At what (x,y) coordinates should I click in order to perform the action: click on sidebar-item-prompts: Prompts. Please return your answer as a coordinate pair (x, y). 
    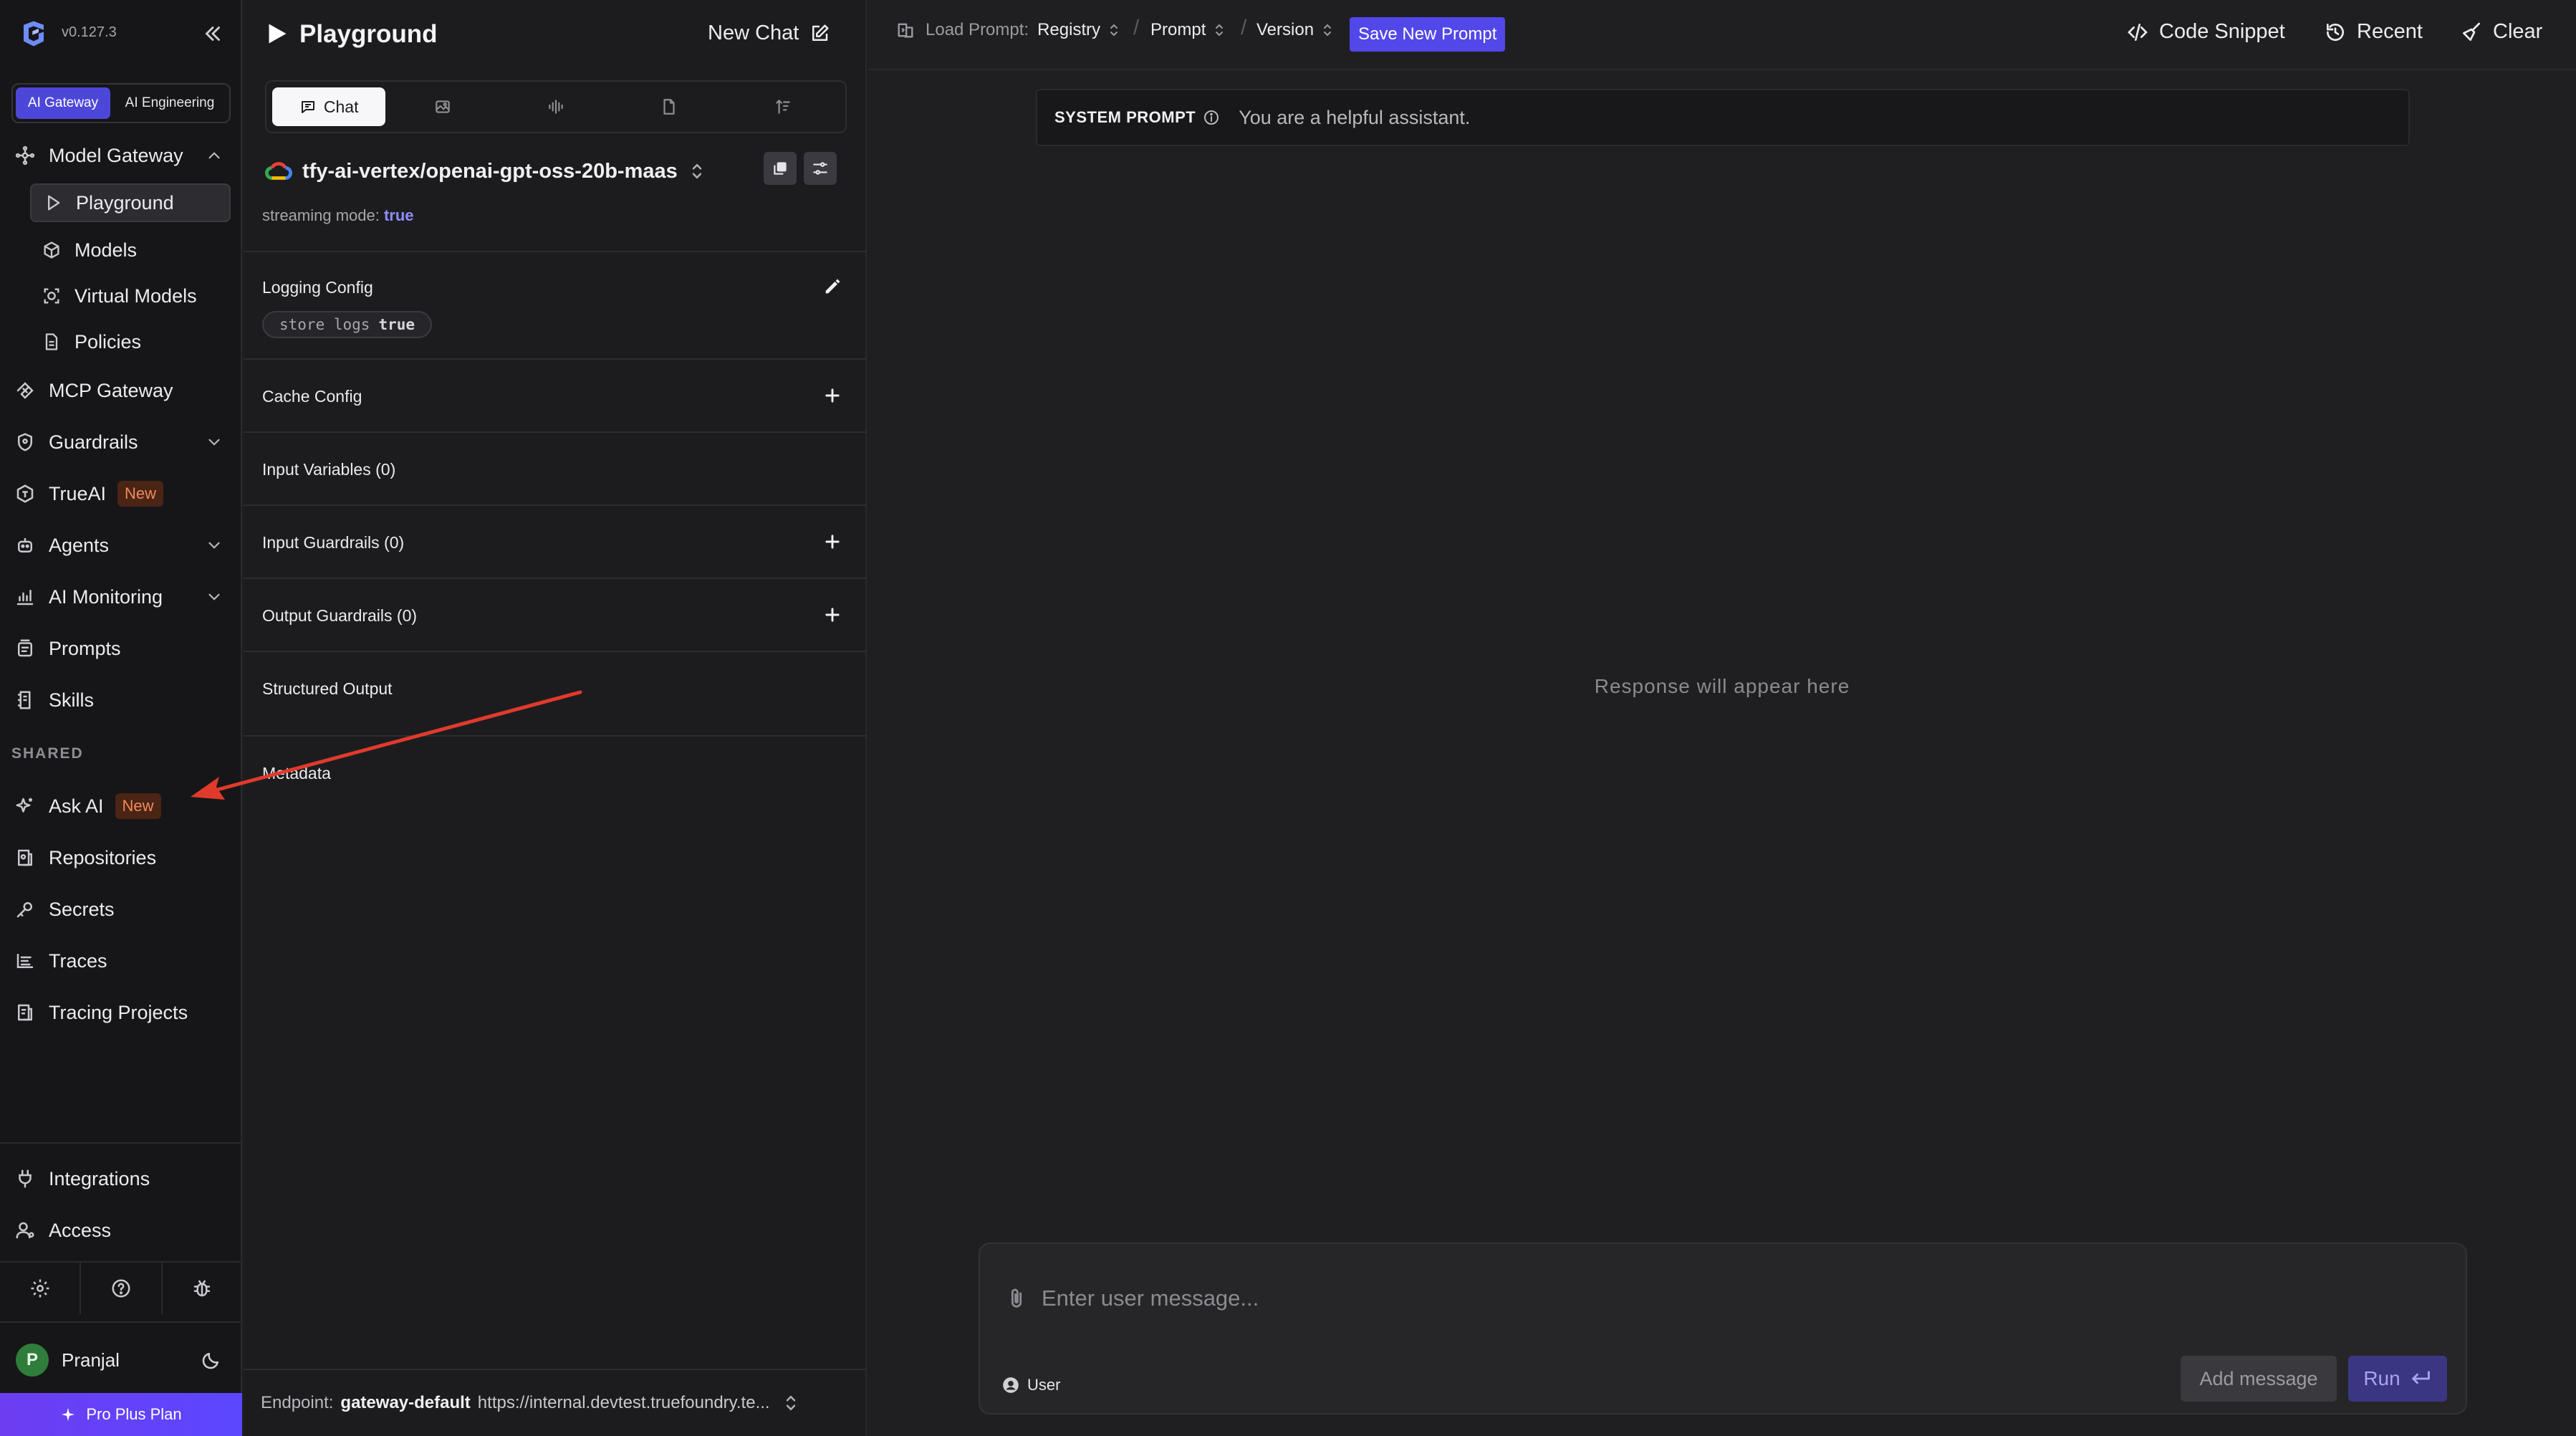
    Looking at the image, I should click on (67, 648).